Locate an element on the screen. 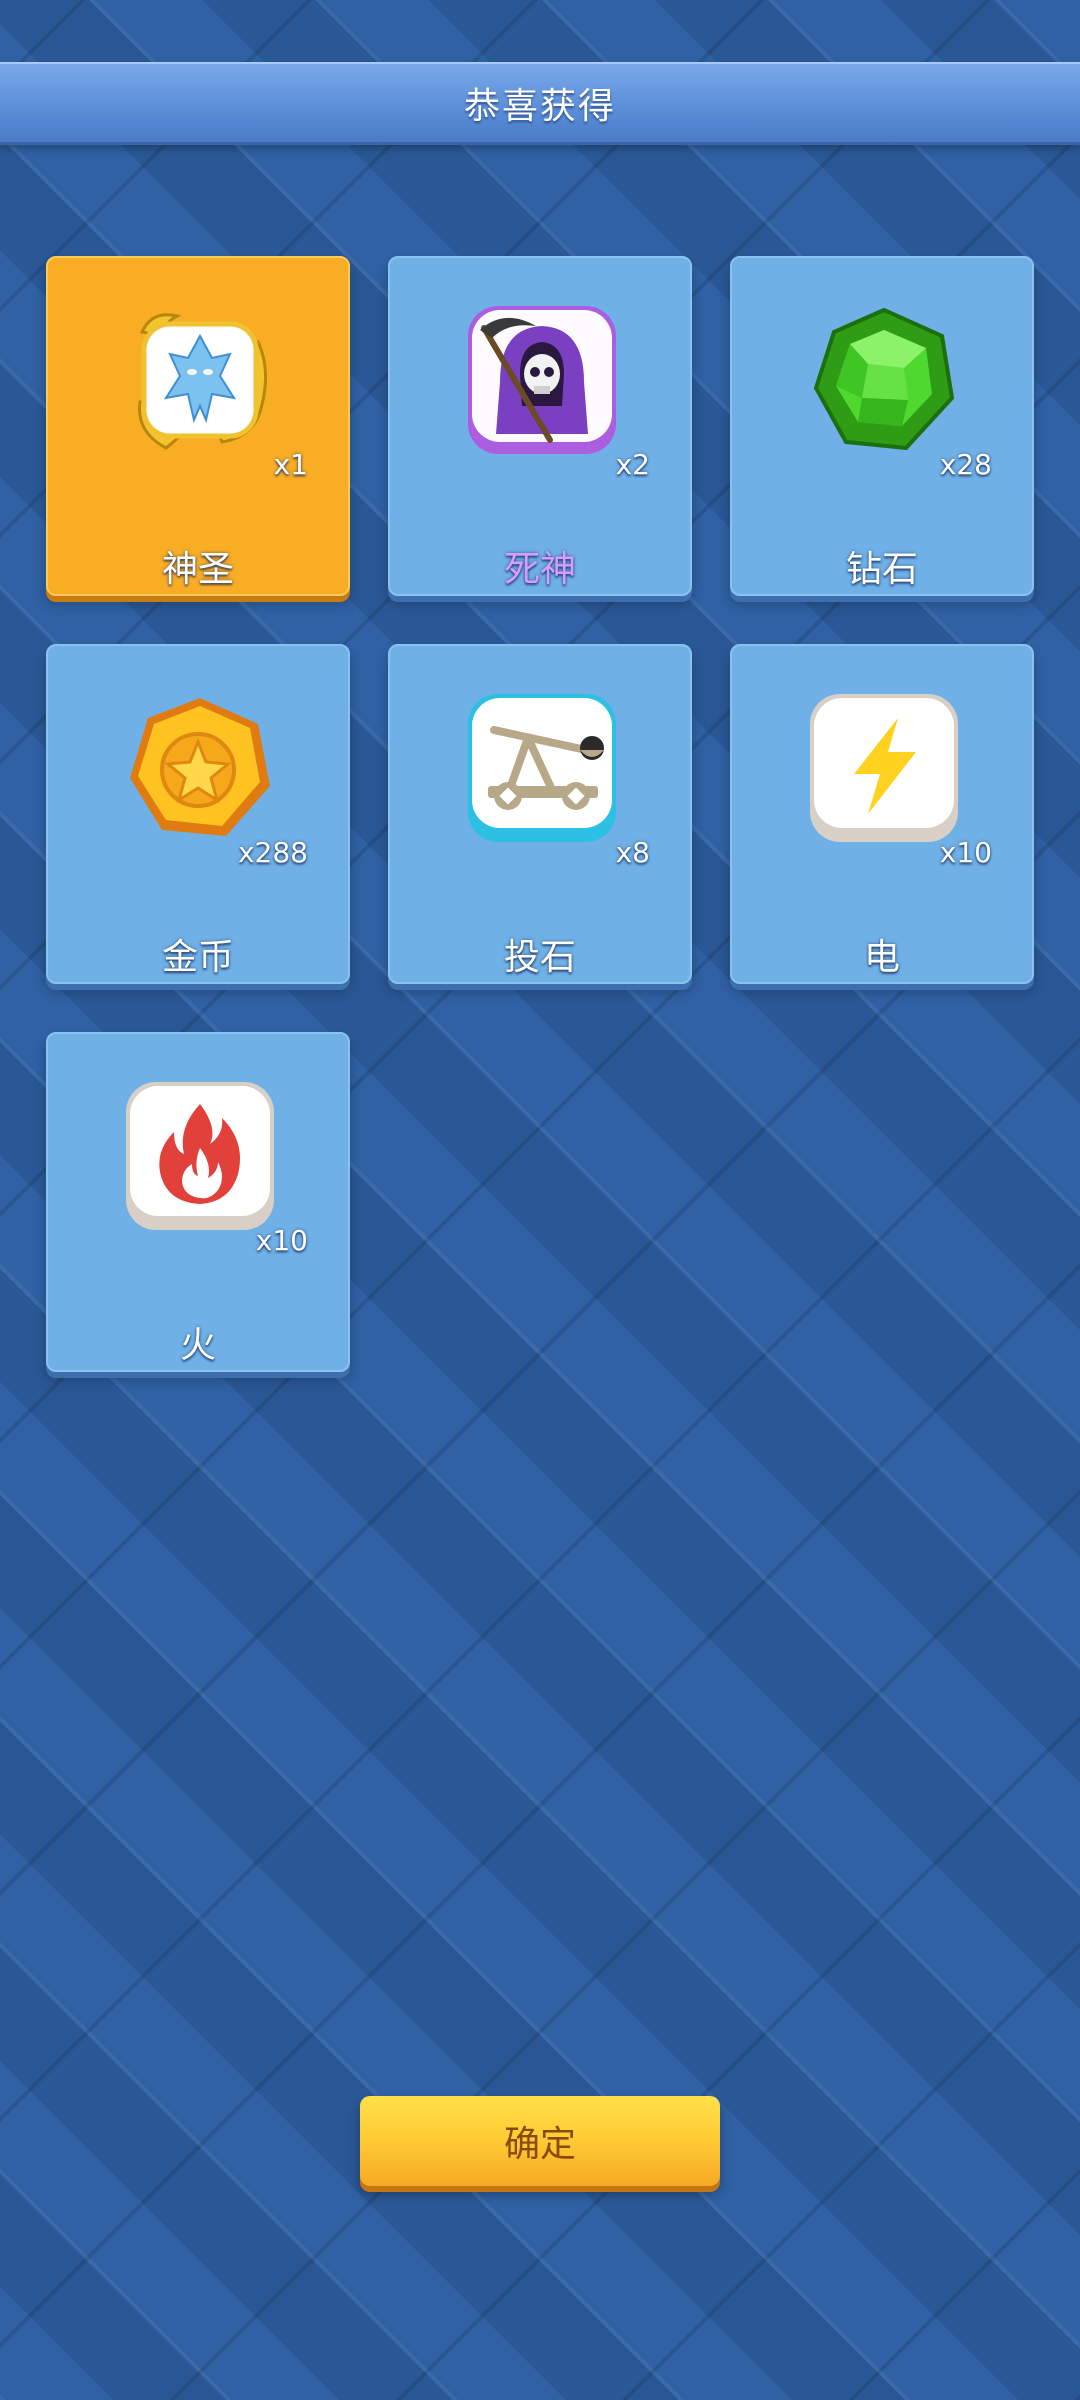  reward-card-catapult: x8 投石 is located at coordinates (540, 814).